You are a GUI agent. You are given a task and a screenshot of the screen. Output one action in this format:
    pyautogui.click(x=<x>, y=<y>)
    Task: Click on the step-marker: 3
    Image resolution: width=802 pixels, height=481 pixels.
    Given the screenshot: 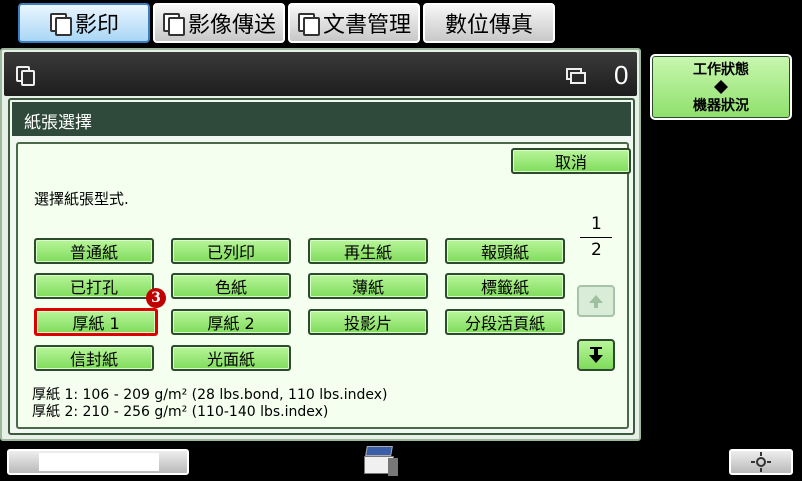 What is the action you would take?
    pyautogui.click(x=156, y=298)
    